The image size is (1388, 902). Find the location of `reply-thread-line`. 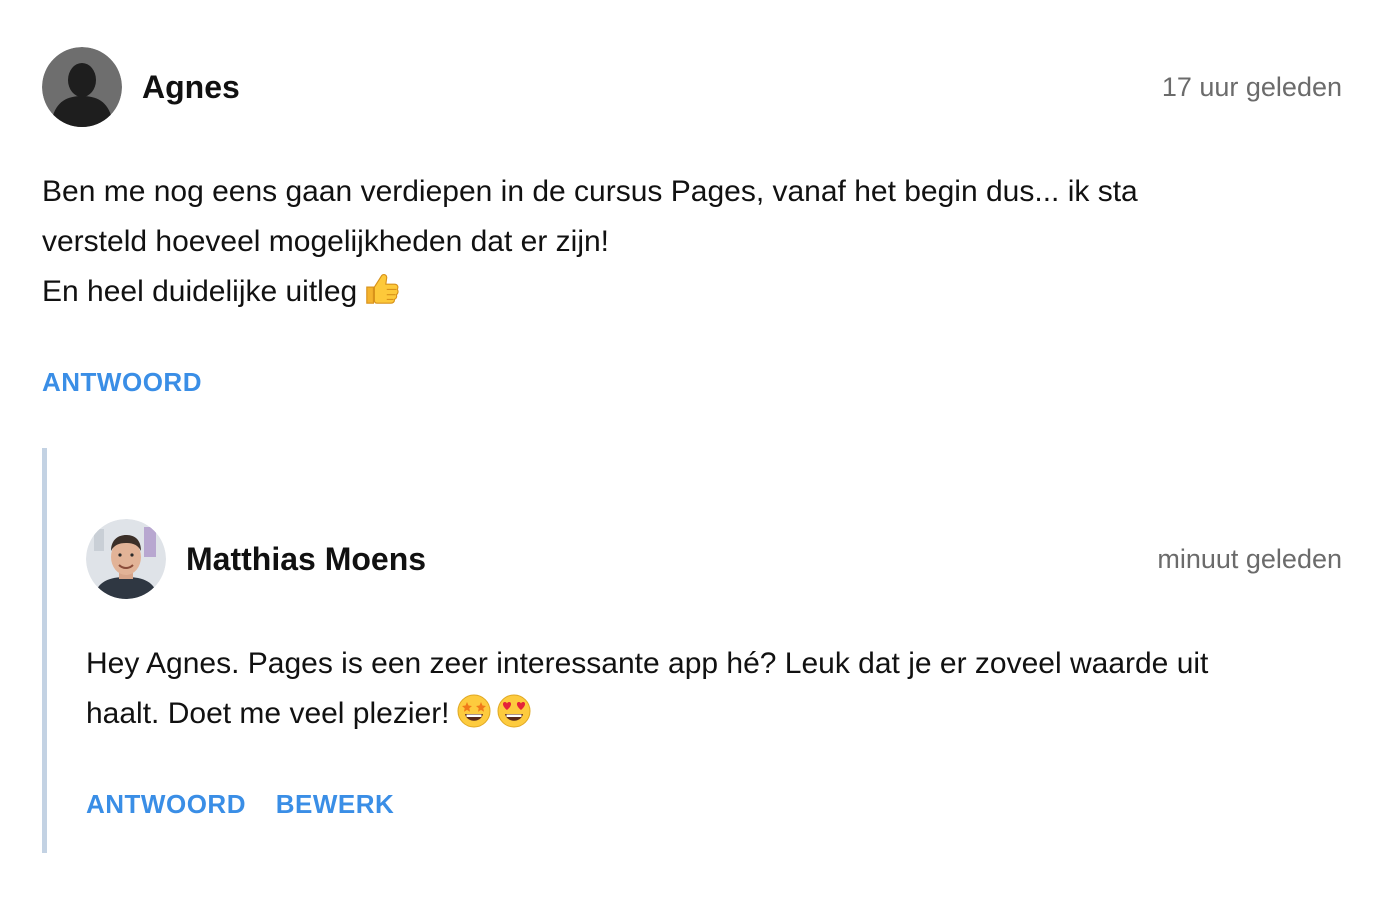

reply-thread-line is located at coordinates (44, 650).